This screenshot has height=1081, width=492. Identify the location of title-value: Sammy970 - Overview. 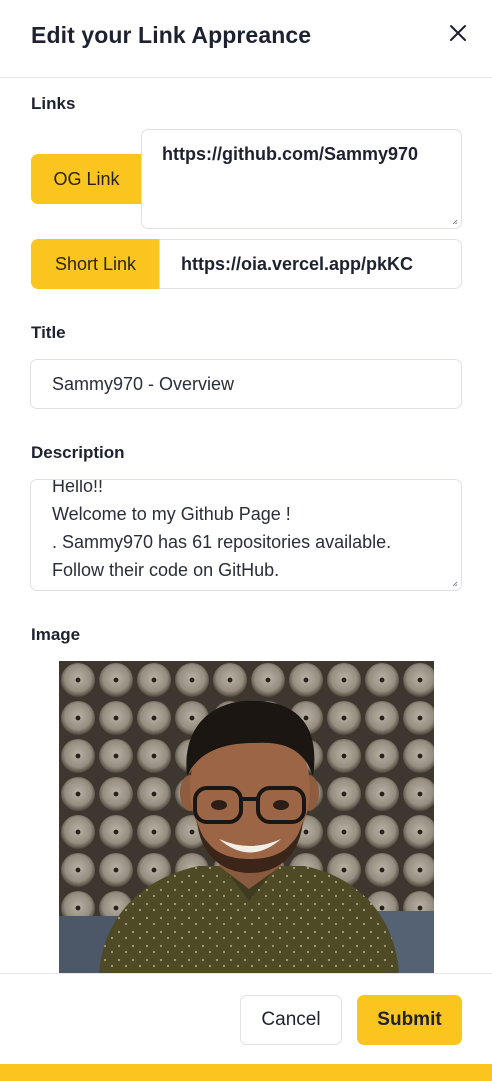
(143, 383).